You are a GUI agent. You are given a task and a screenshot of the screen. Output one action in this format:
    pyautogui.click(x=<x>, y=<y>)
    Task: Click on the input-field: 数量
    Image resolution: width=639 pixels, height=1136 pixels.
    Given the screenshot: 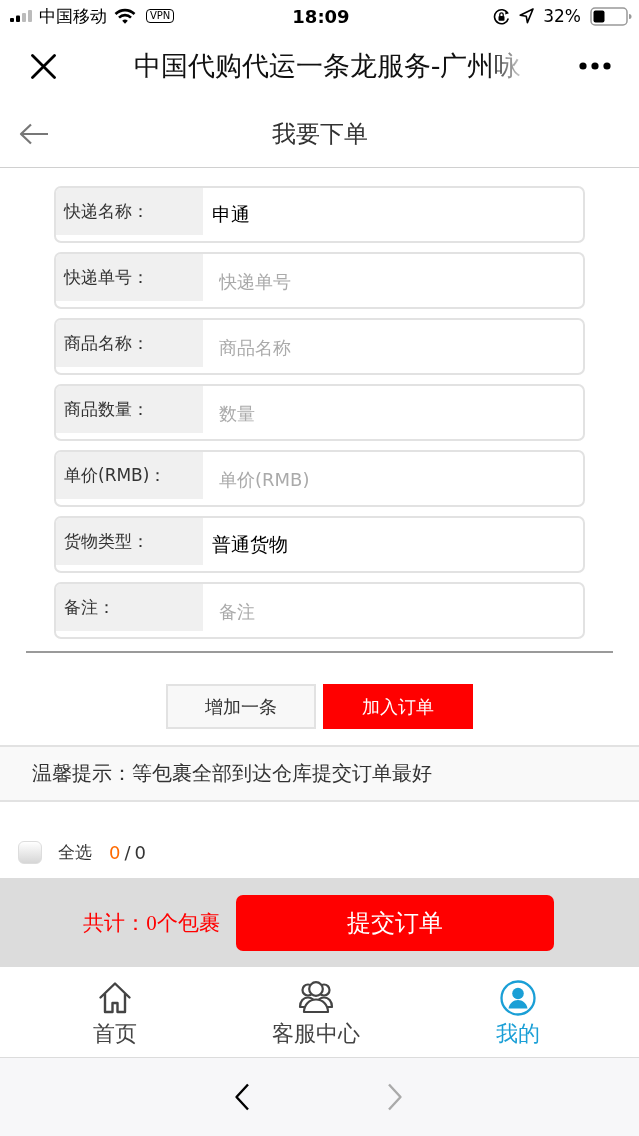 What is the action you would take?
    pyautogui.click(x=393, y=412)
    